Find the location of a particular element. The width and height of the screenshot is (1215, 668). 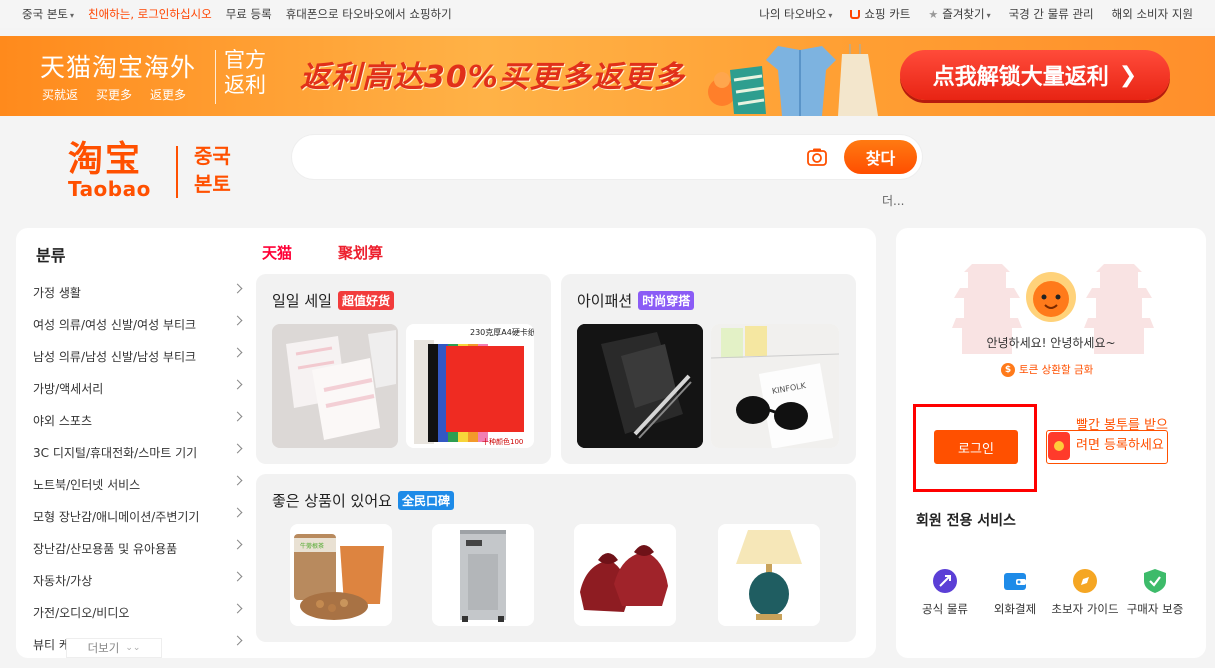

camera-icon is located at coordinates (817, 157).